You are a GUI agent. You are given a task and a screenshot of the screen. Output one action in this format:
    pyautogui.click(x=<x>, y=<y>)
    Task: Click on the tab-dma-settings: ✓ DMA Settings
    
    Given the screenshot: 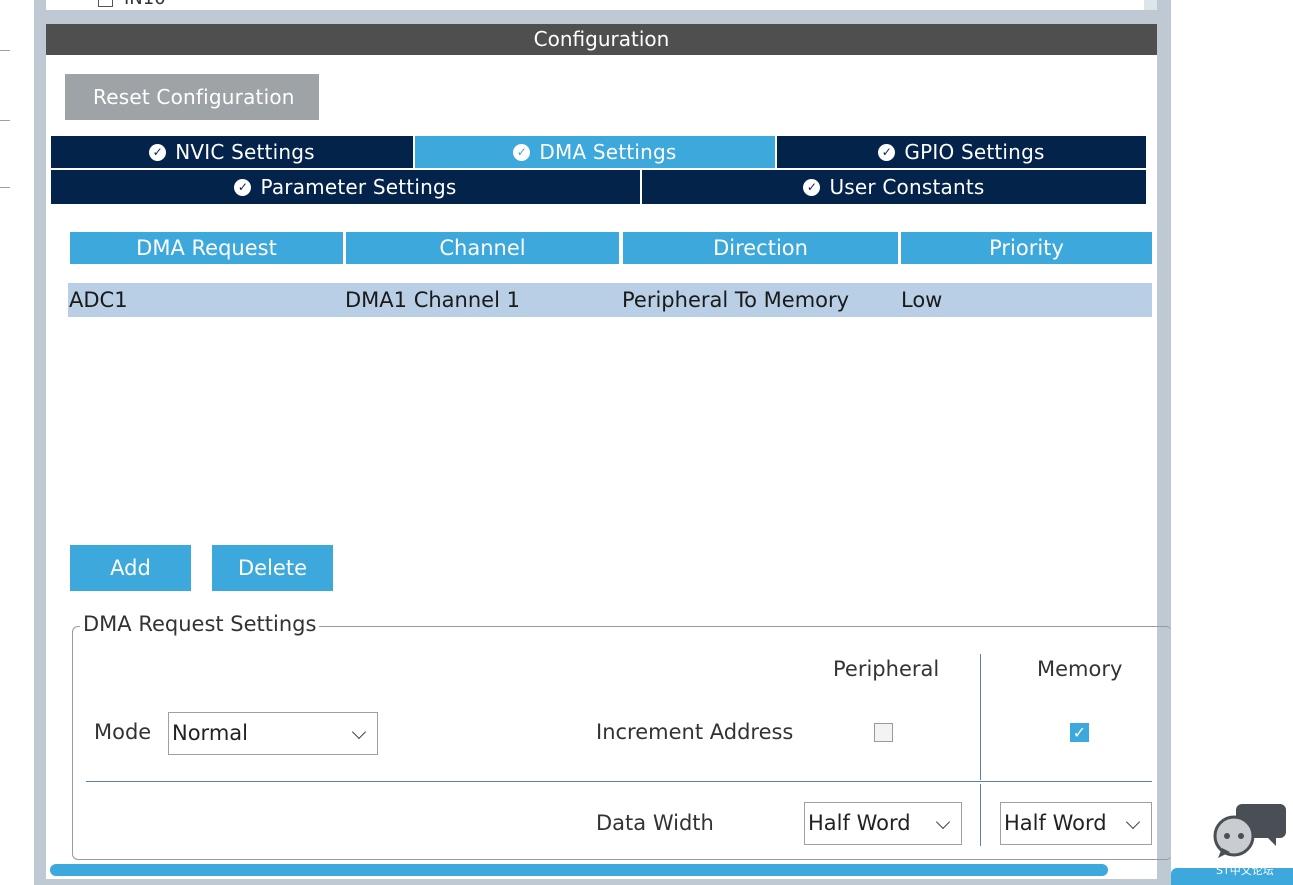 What is the action you would take?
    pyautogui.click(x=595, y=152)
    